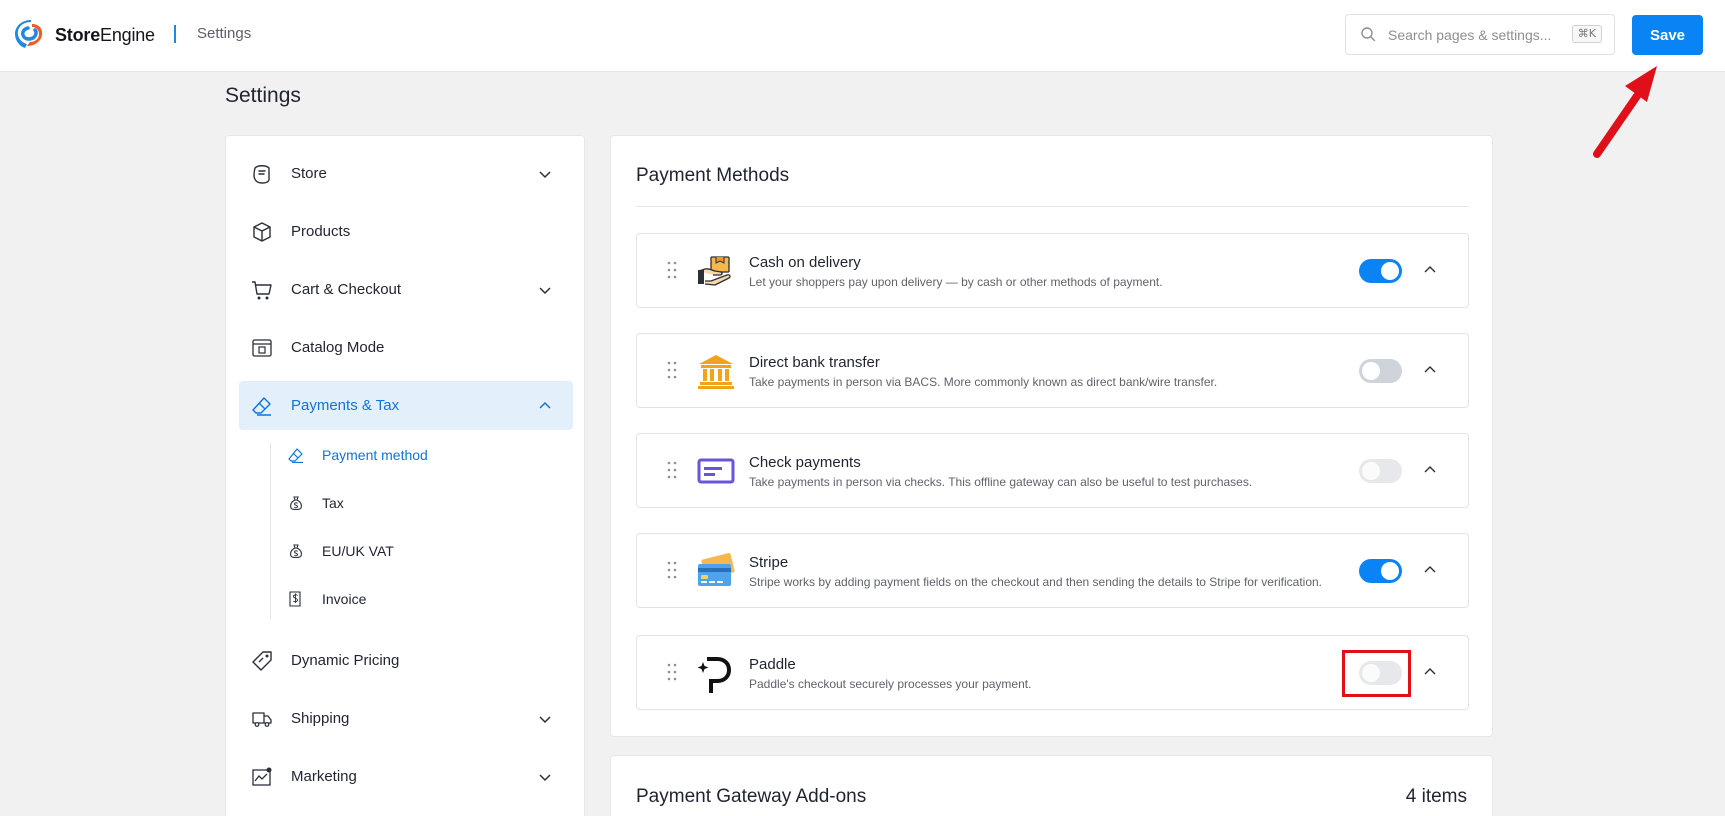 The height and width of the screenshot is (816, 1725). Describe the element at coordinates (716, 569) in the screenshot. I see `credit-card-icon` at that location.